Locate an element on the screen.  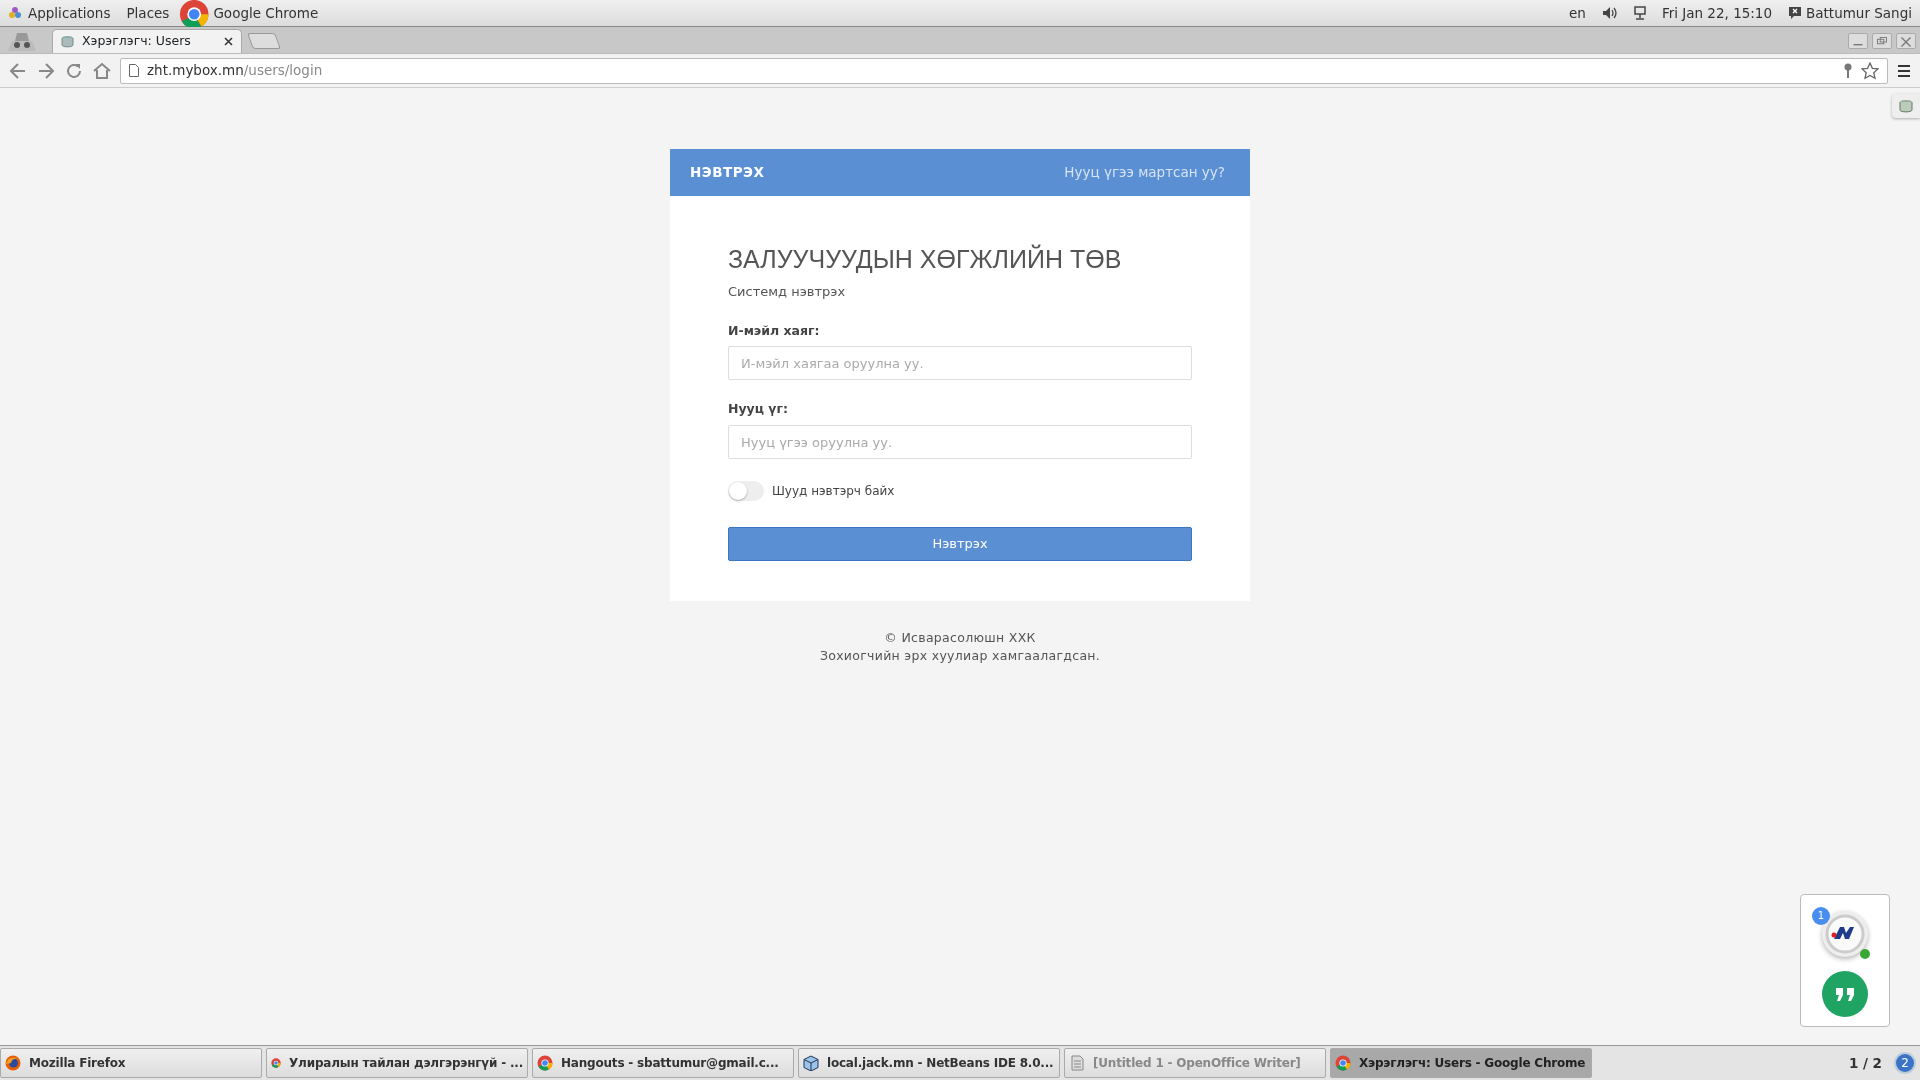
remember-toggle is located at coordinates (746, 491).